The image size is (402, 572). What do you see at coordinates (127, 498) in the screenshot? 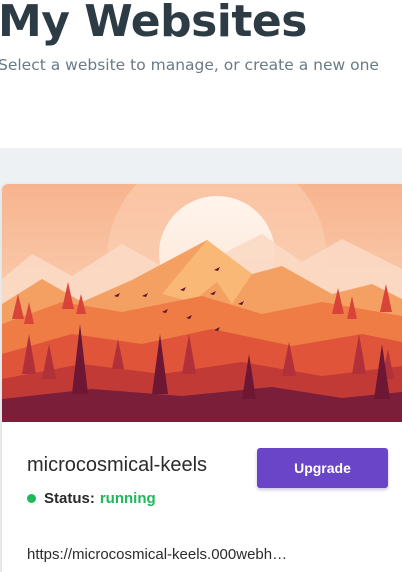
I see `status-value: running` at bounding box center [127, 498].